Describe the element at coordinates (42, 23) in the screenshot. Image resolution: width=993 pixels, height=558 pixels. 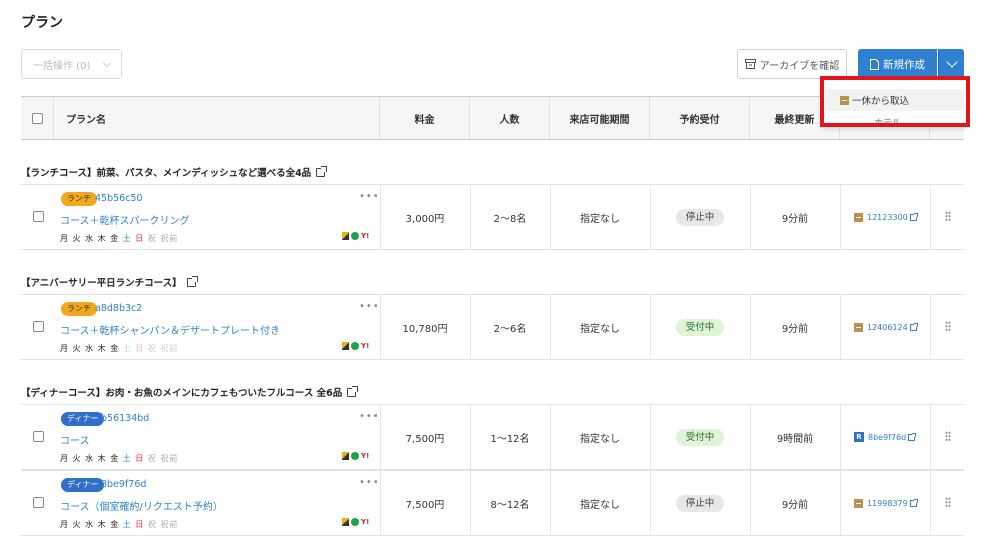
I see `page-title: プラン` at that location.